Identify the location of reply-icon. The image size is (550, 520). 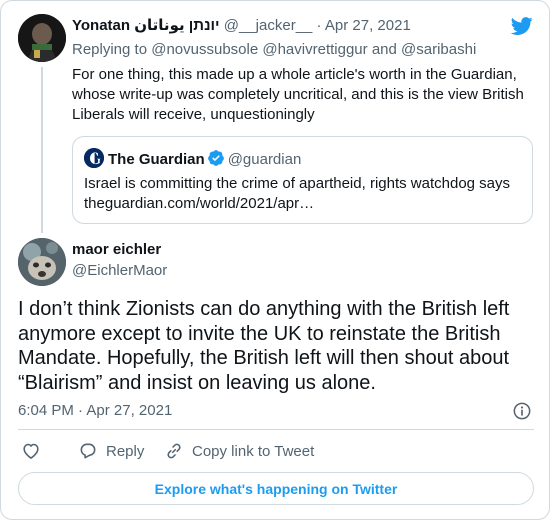
(88, 451).